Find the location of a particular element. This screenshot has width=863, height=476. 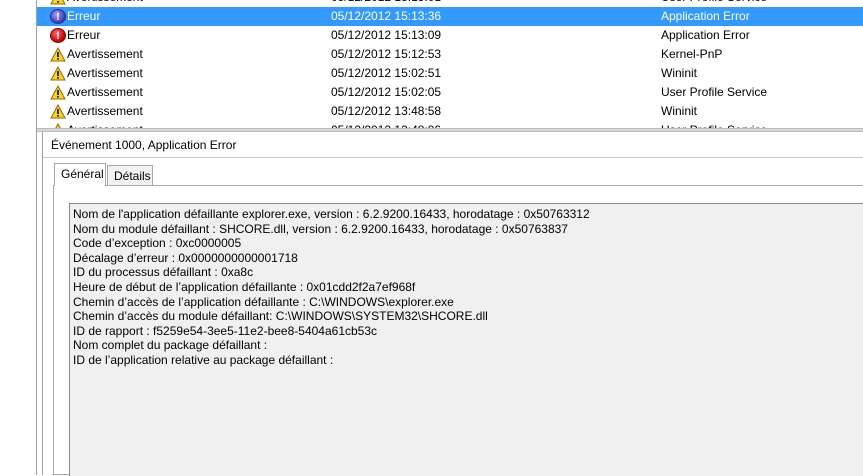

description-line: Nom complet du package défaillant : is located at coordinates (170, 345).